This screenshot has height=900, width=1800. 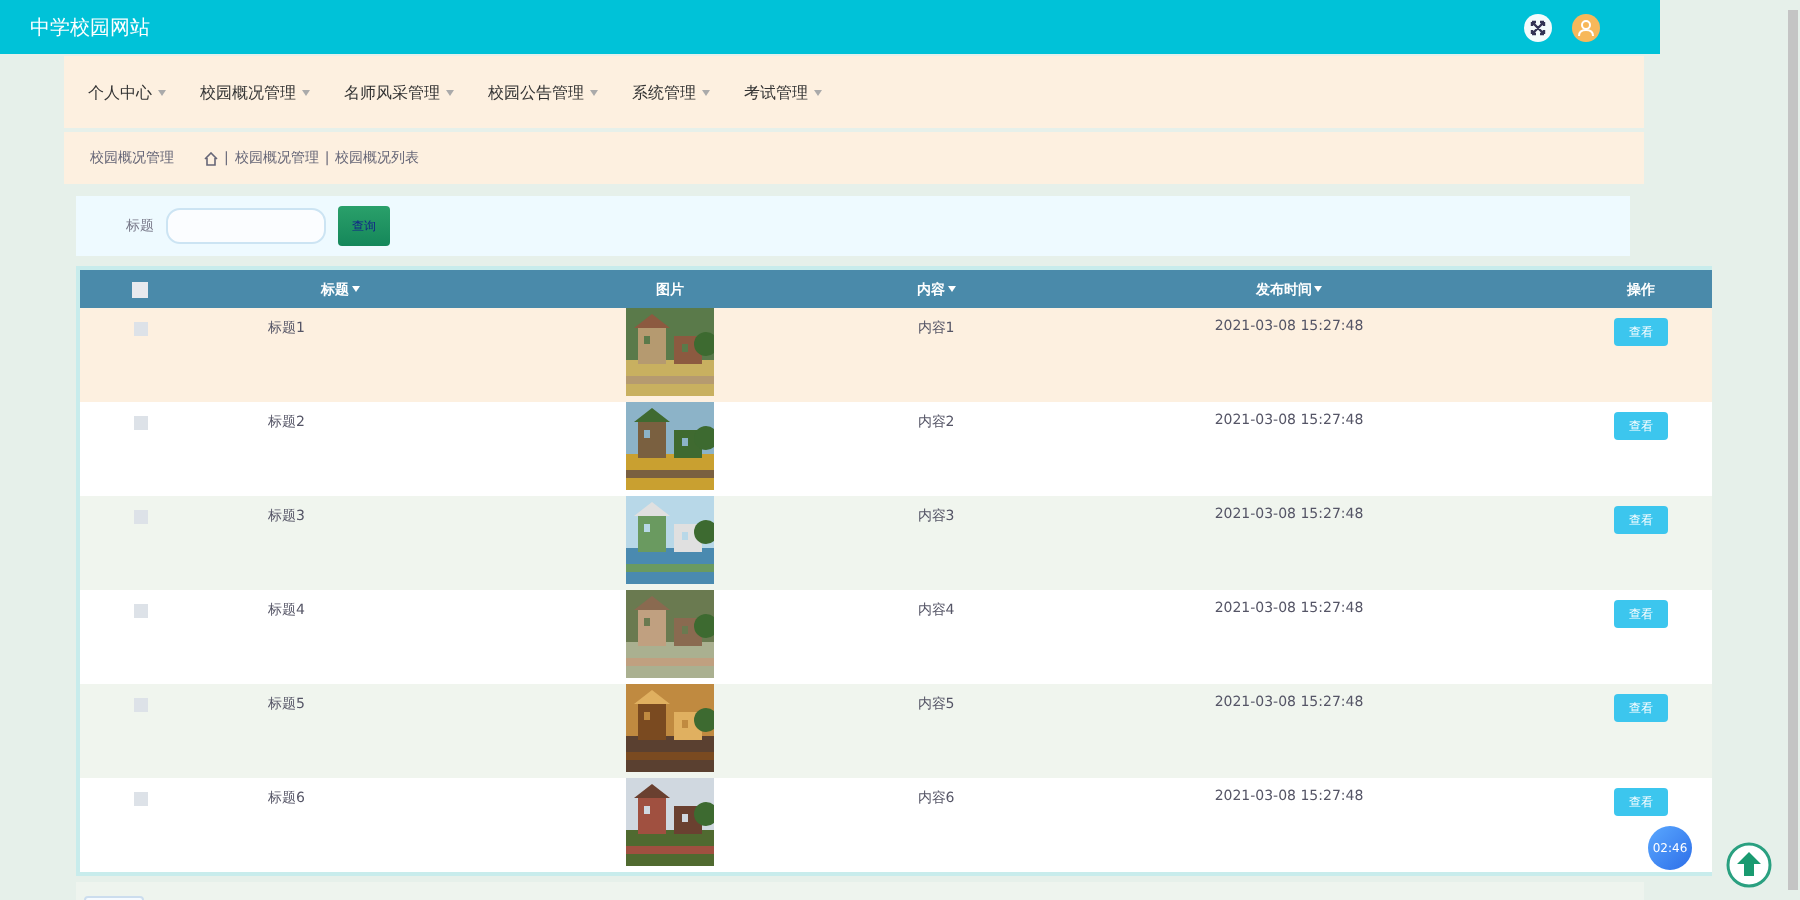 What do you see at coordinates (399, 92) in the screenshot?
I see `menu-item: 名师风采管理` at bounding box center [399, 92].